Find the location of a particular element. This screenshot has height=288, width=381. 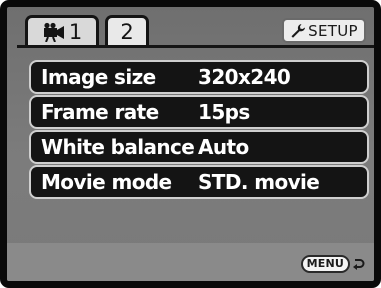

menu-item-value: 15ps is located at coordinates (224, 112).